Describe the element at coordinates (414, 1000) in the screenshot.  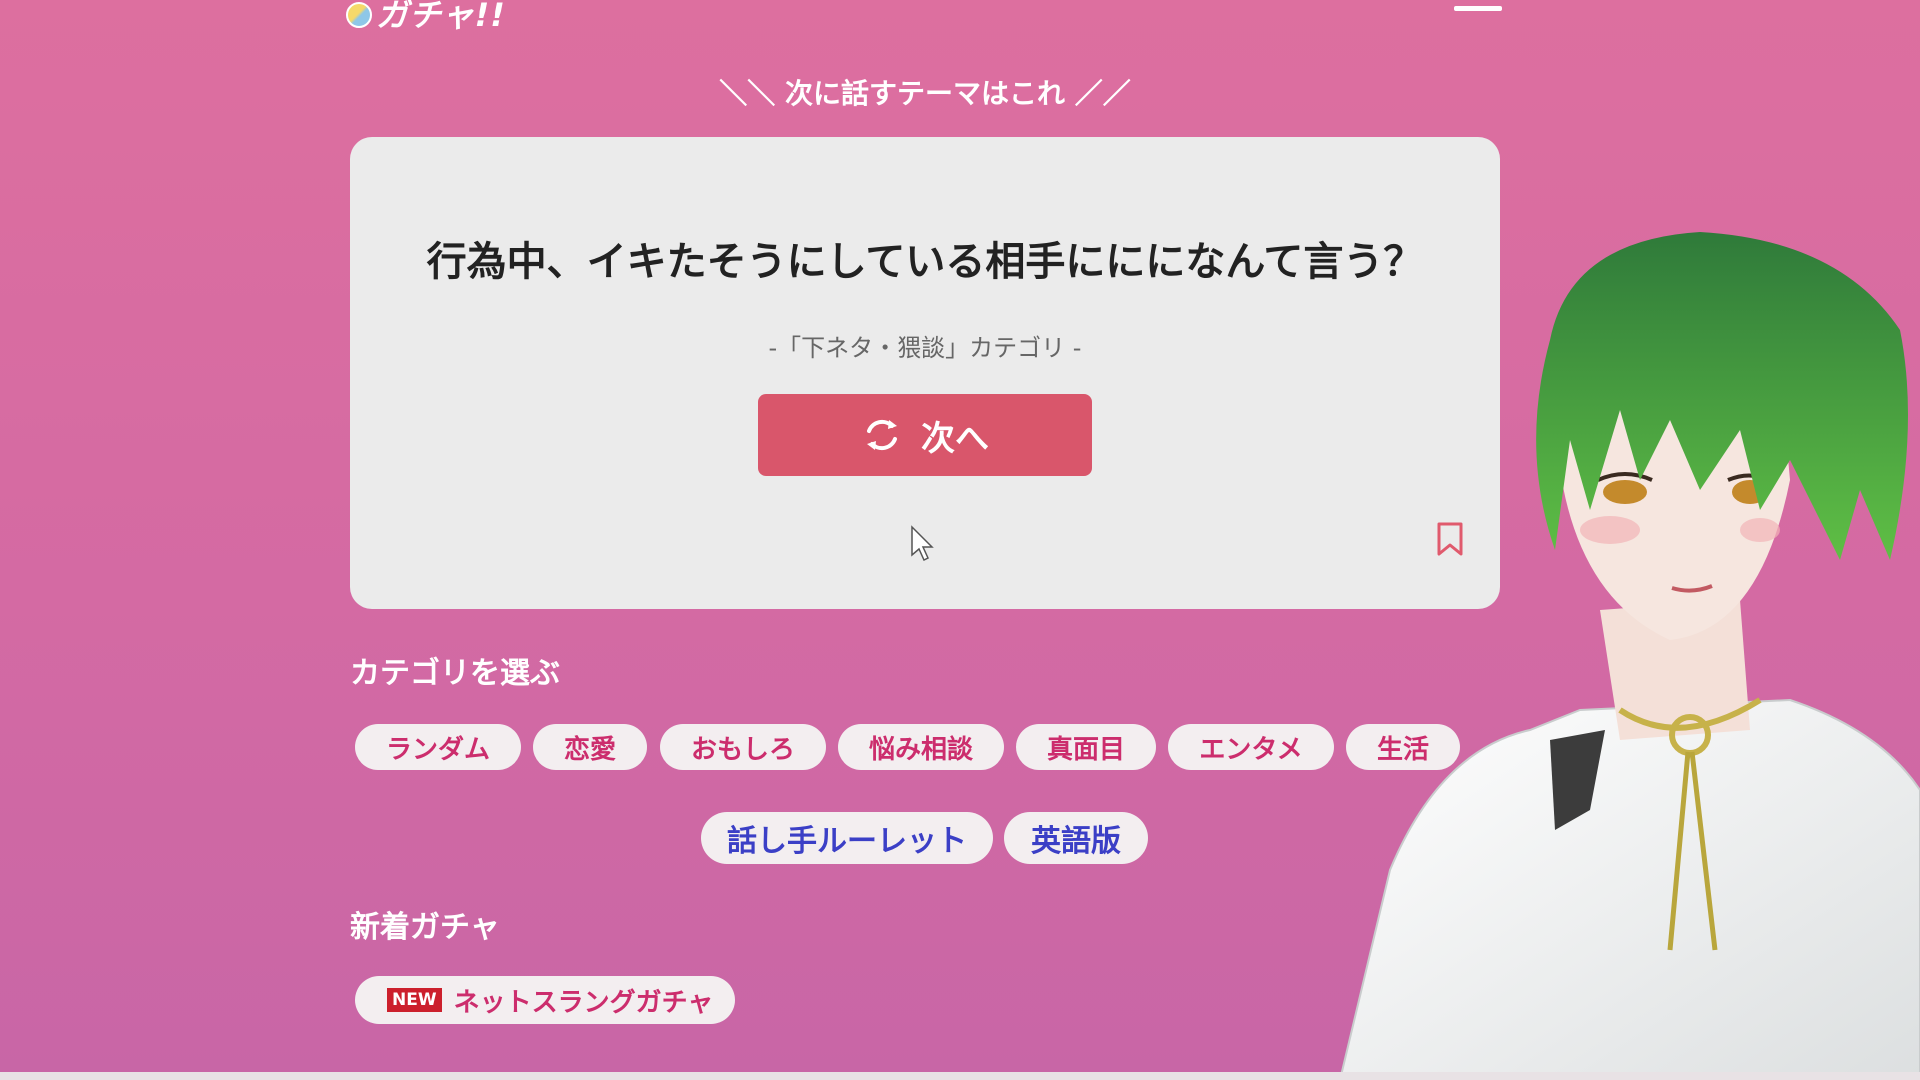
I see `new-badge: NEW` at that location.